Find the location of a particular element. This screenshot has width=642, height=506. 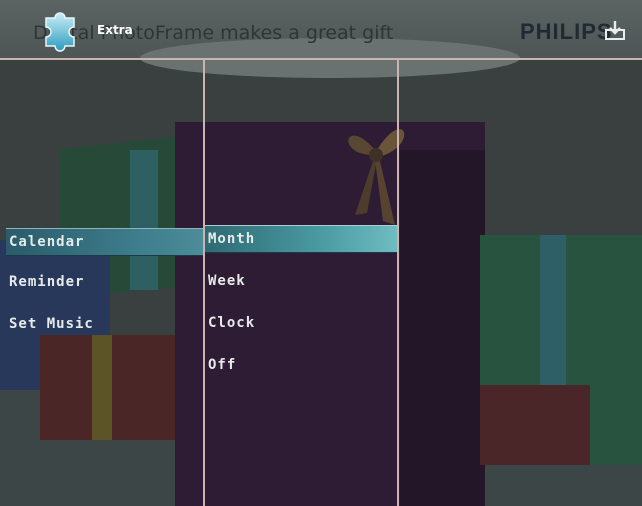

gift-red-right is located at coordinates (535, 425).